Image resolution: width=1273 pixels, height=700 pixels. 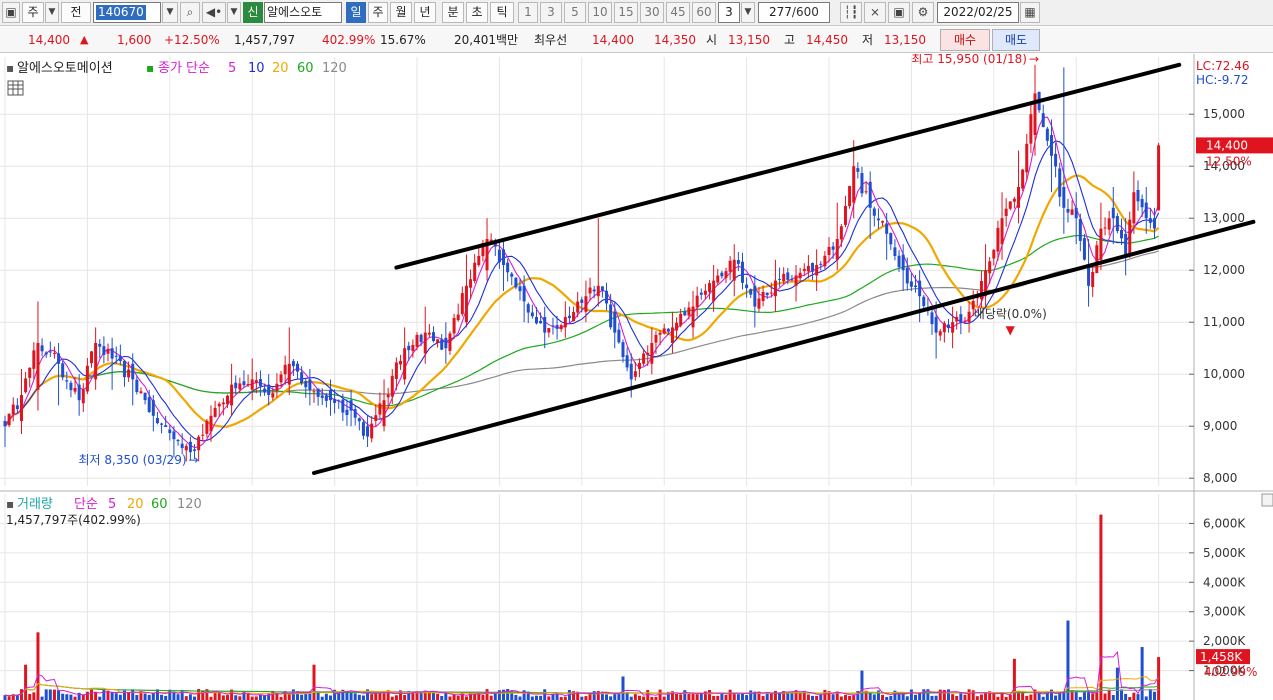 I want to click on type-select: 전, so click(x=76, y=12).